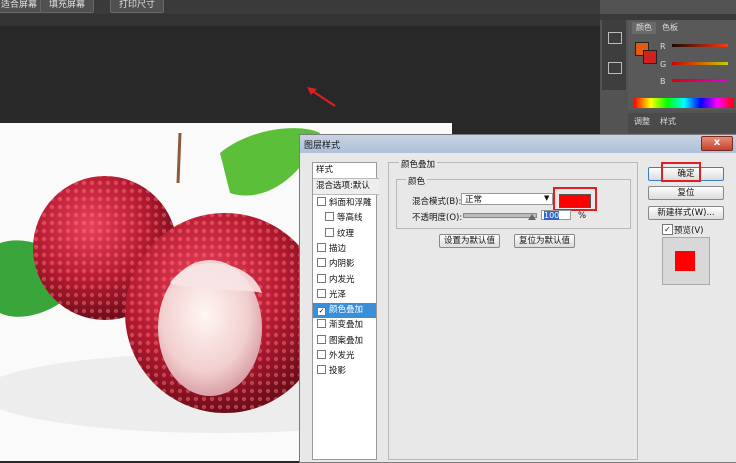  What do you see at coordinates (67, 6) in the screenshot?
I see `fill-screen-button: 填充屏幕` at bounding box center [67, 6].